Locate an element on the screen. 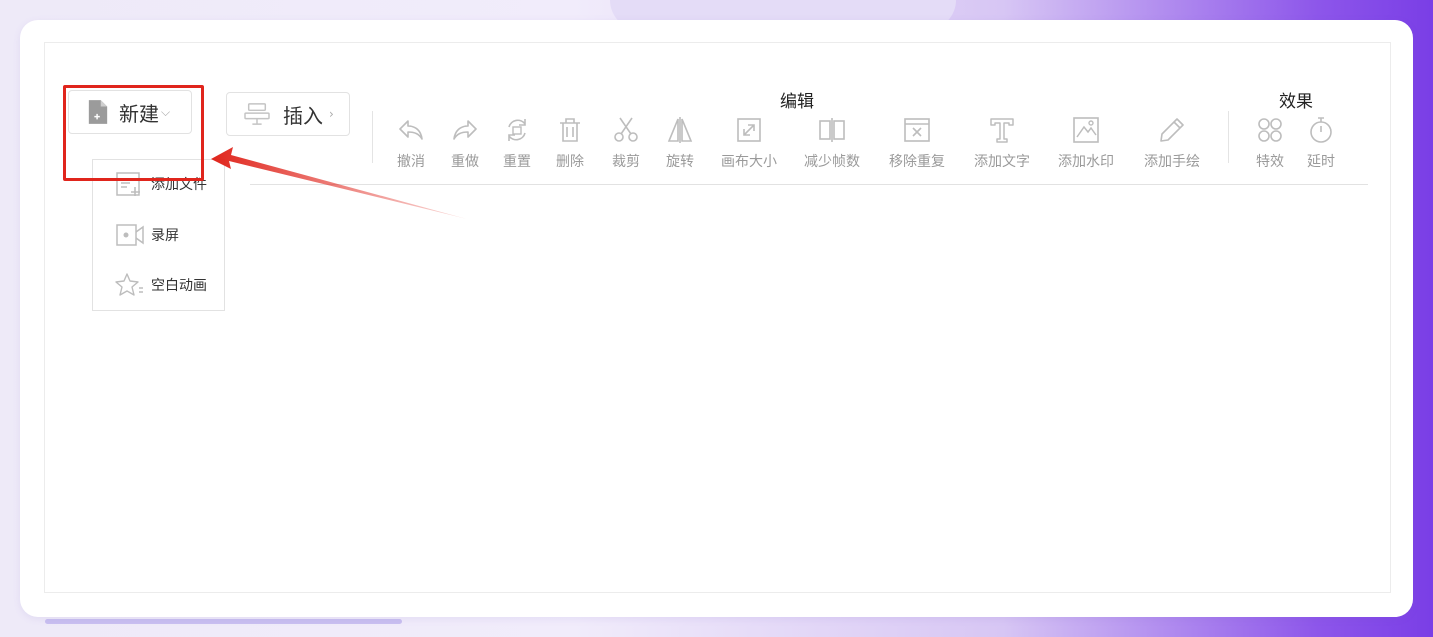 The width and height of the screenshot is (1433, 637). dropdown-item-label: 添加文件 is located at coordinates (179, 185).